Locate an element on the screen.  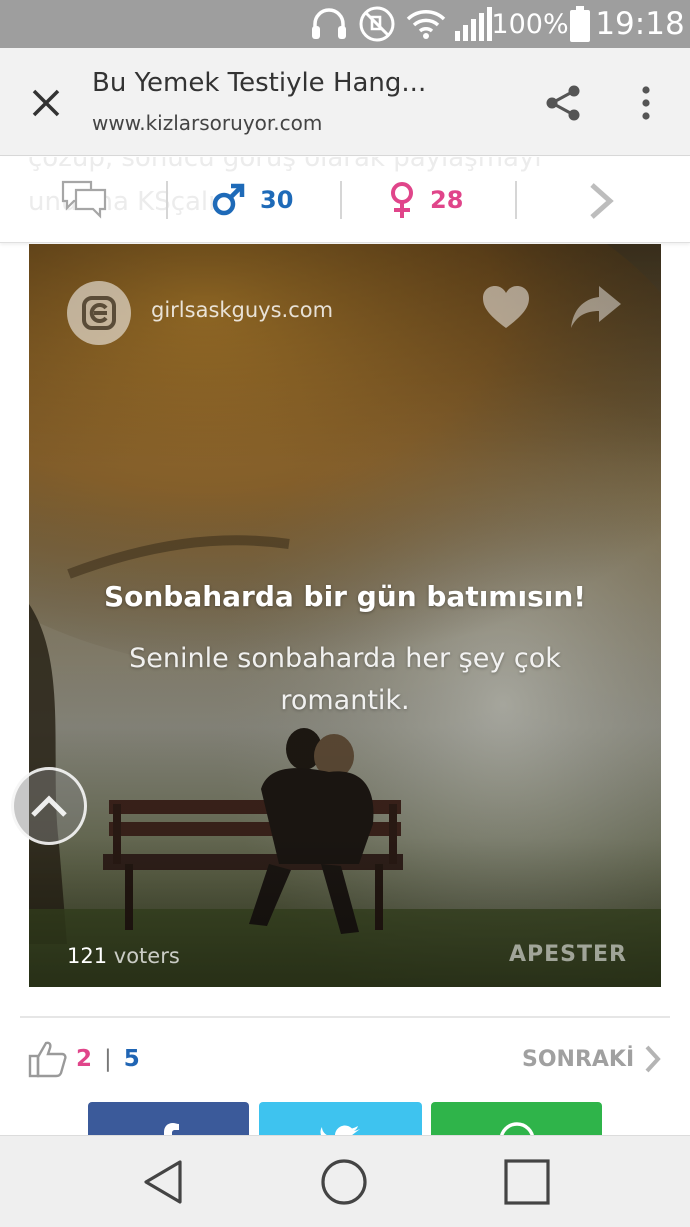
like-thumb-button is located at coordinates (48, 1059).